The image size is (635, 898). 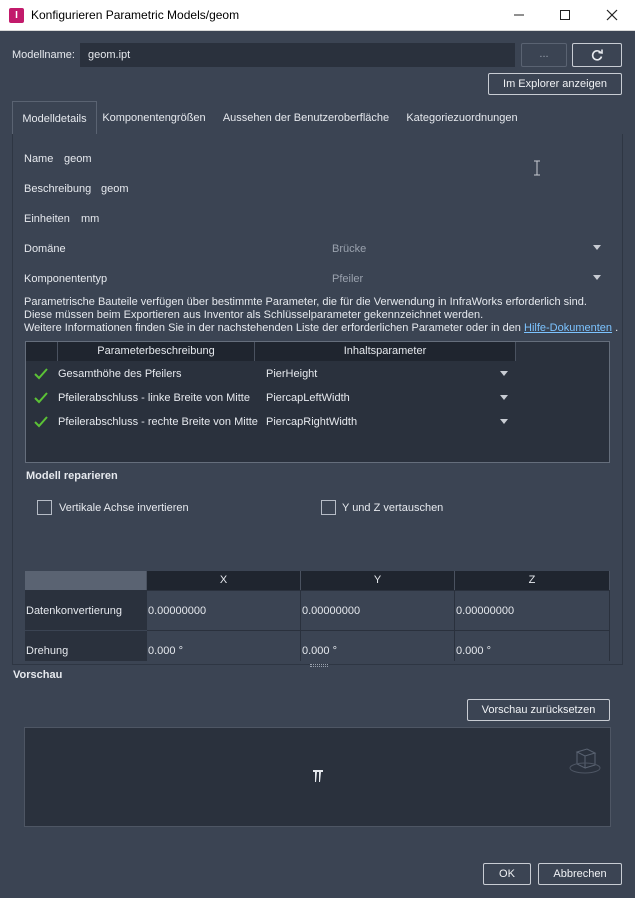 I want to click on invert-axis-checkbox, so click(x=44, y=507).